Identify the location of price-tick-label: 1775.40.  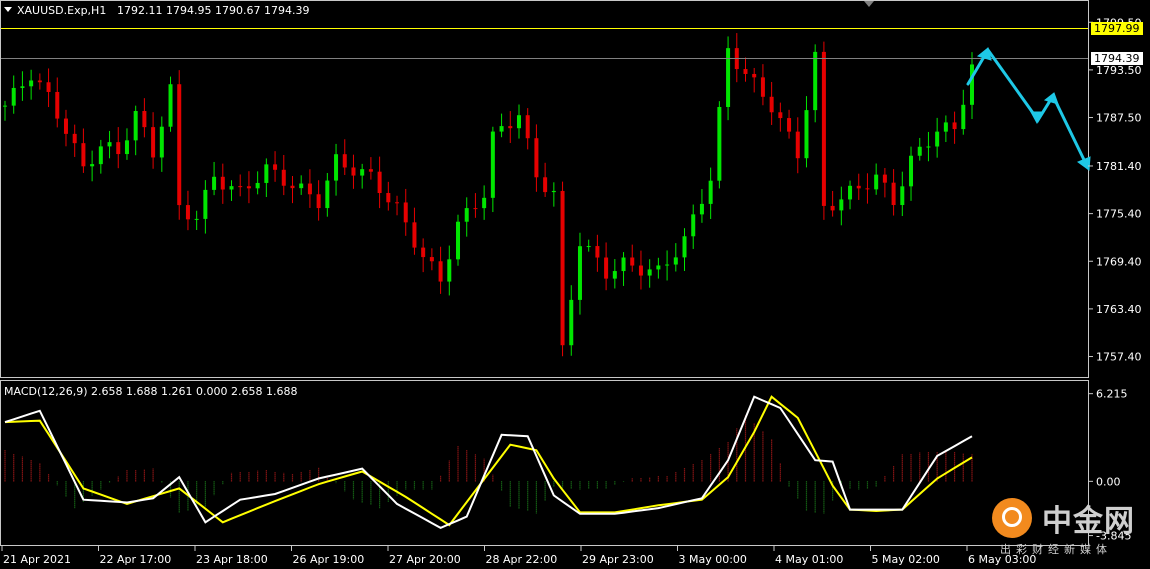
(1119, 214).